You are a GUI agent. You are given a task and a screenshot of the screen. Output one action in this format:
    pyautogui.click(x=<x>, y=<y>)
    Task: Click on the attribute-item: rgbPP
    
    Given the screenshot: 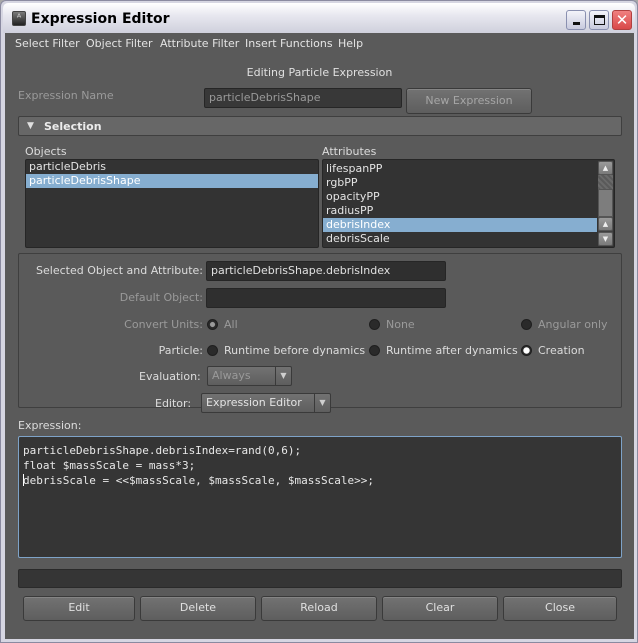 What is the action you would take?
    pyautogui.click(x=460, y=183)
    